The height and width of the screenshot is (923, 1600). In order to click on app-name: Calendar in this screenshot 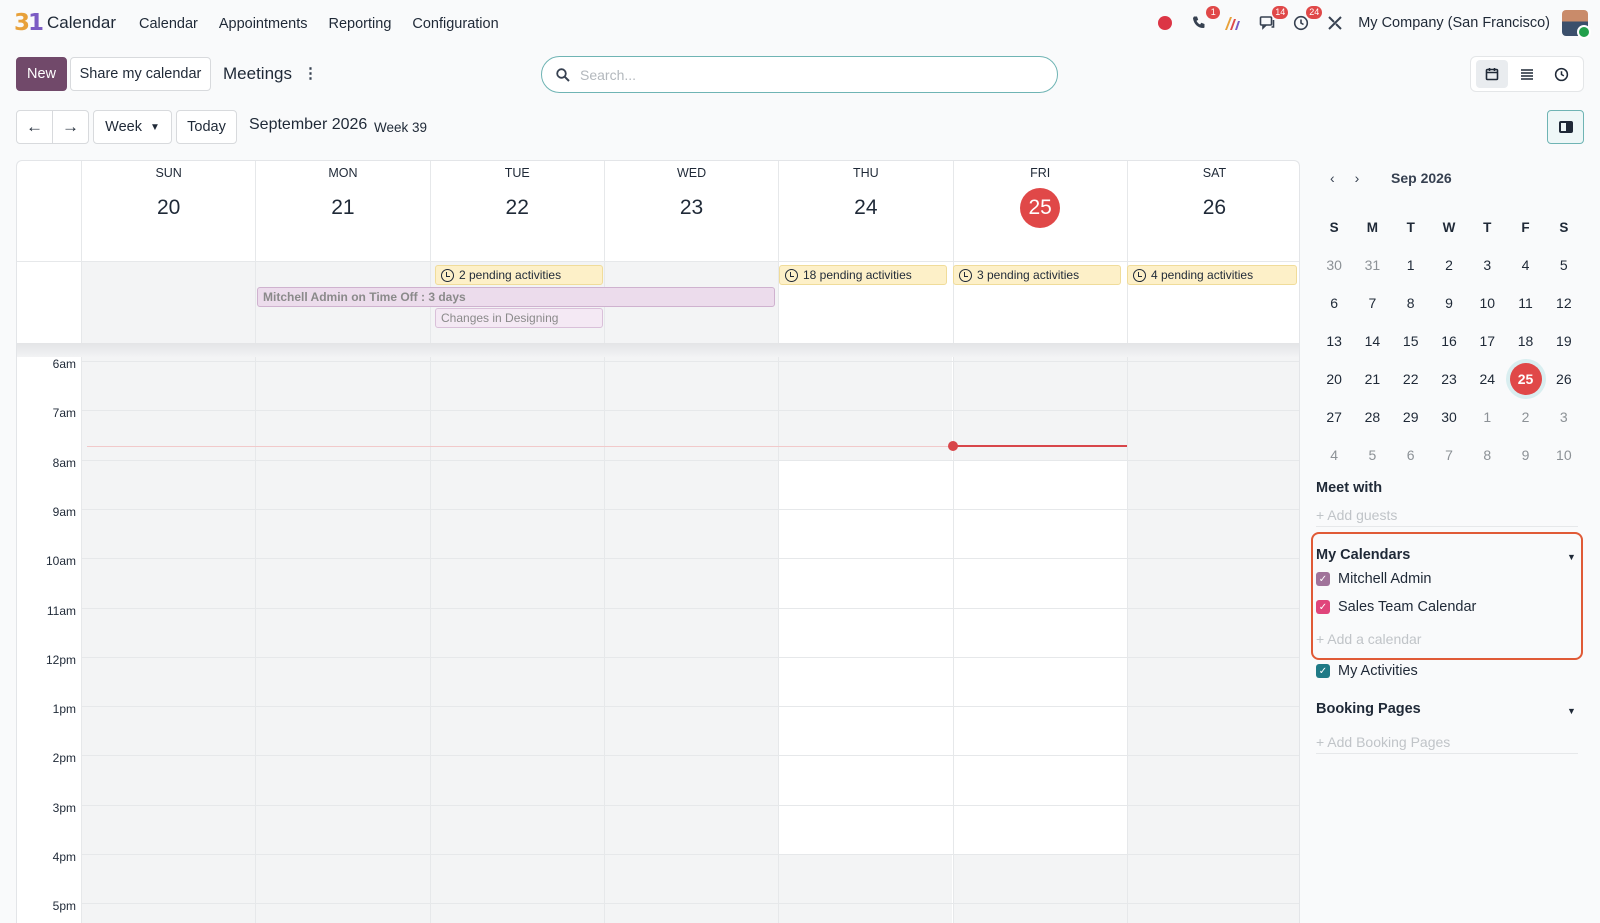, I will do `click(81, 23)`.